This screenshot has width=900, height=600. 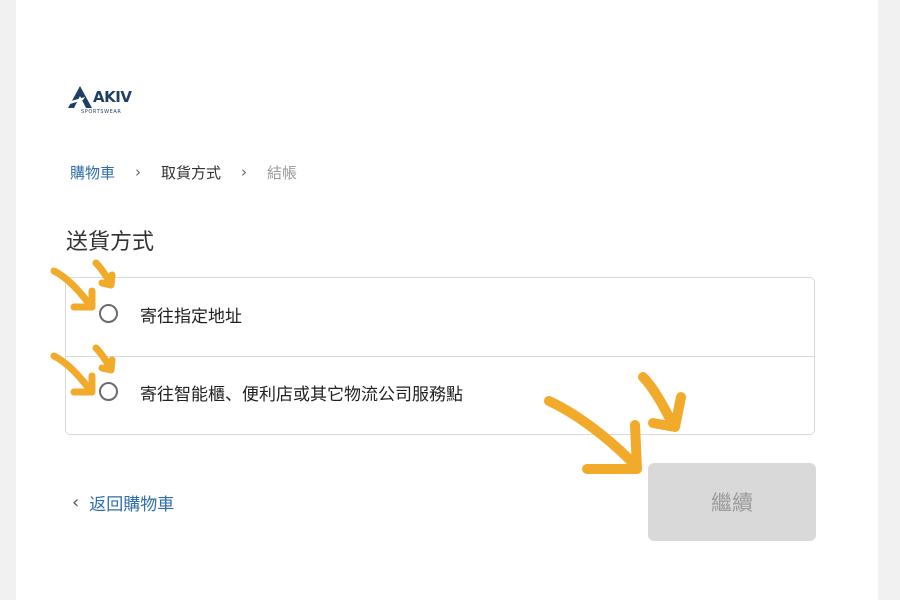 I want to click on shipping-option-pickup-point: 寄往智能櫃、便利店或其它物流公司服務點, so click(x=440, y=396).